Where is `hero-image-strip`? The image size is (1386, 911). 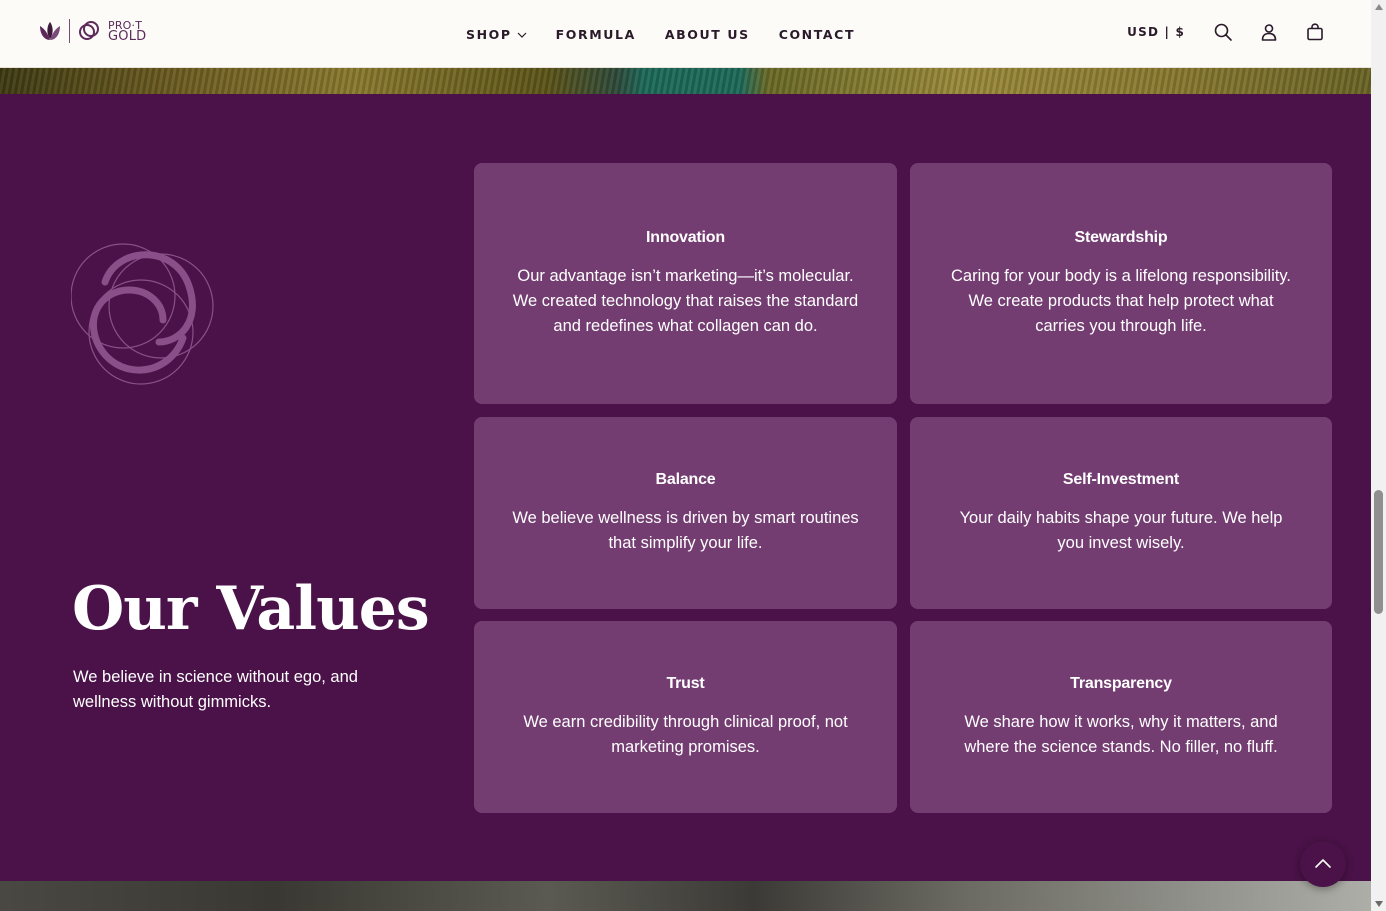
hero-image-strip is located at coordinates (685, 81).